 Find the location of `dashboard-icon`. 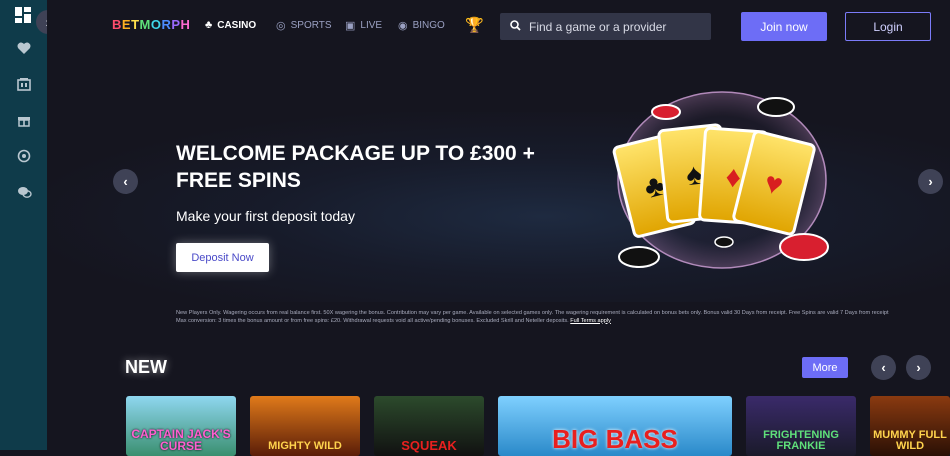

dashboard-icon is located at coordinates (23, 15).